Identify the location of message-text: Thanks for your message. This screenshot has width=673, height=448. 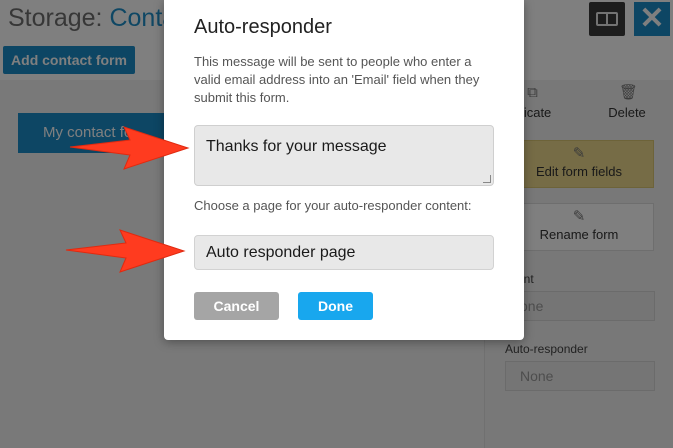
(296, 146).